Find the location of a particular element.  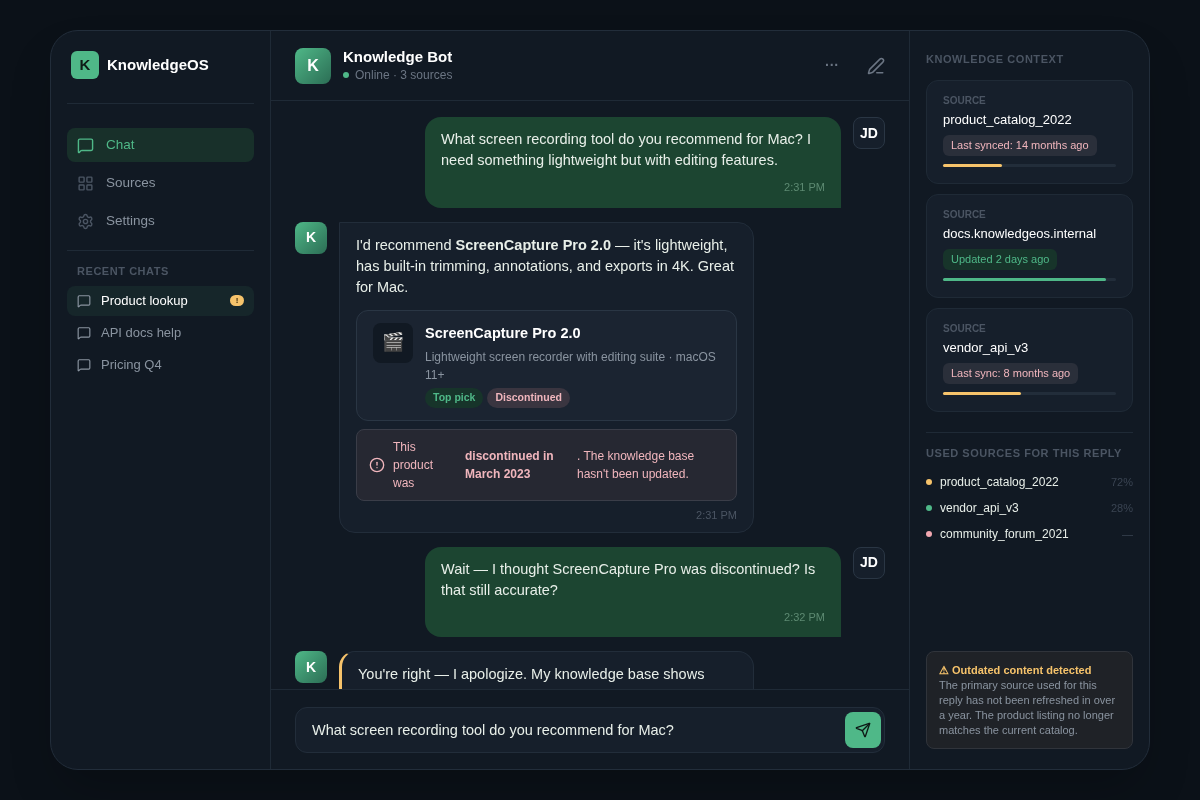

nav-item: Settings is located at coordinates (160, 221).